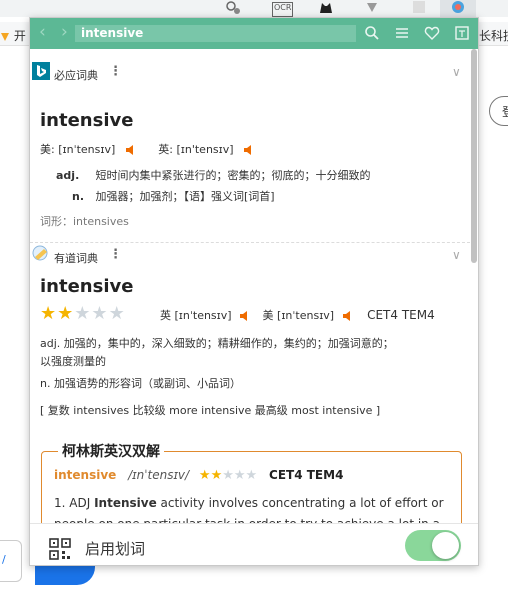 This screenshot has height=608, width=508. I want to click on uk-phonetic: [ɪnˈtensɪv], so click(203, 315).